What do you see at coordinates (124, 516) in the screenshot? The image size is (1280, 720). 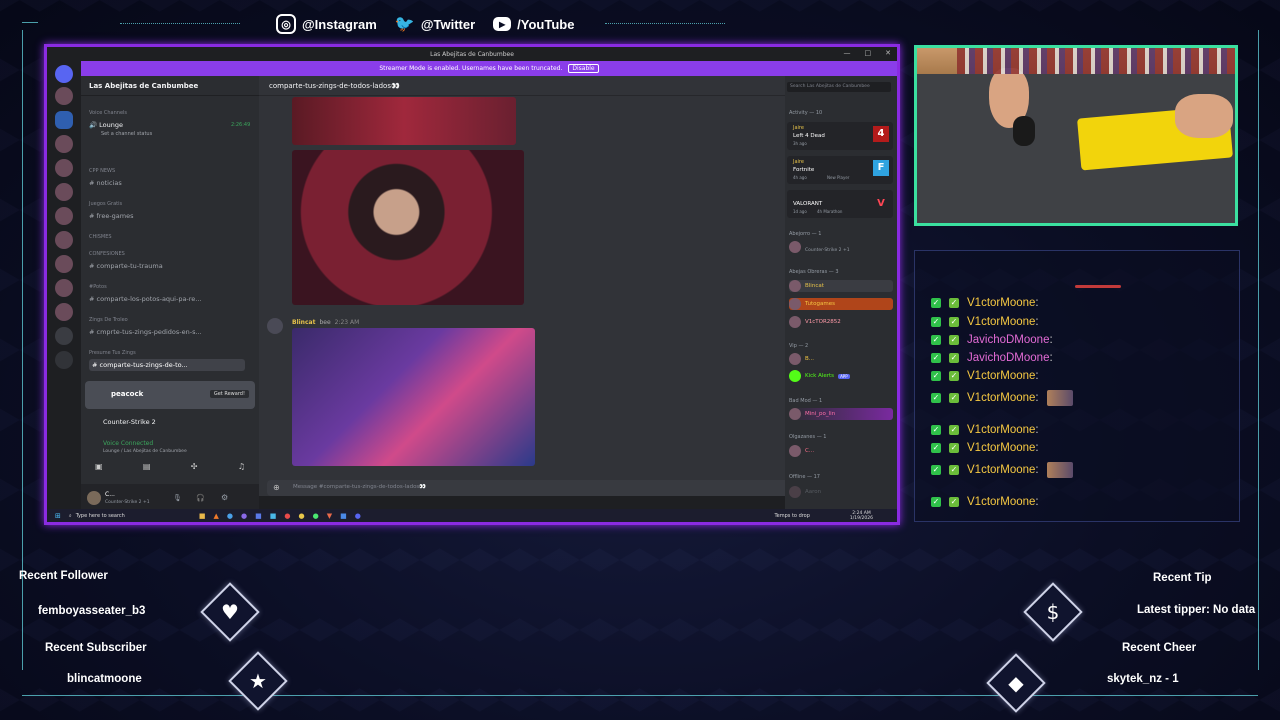 I see `taskbar-search: ⌕ Type here to search` at bounding box center [124, 516].